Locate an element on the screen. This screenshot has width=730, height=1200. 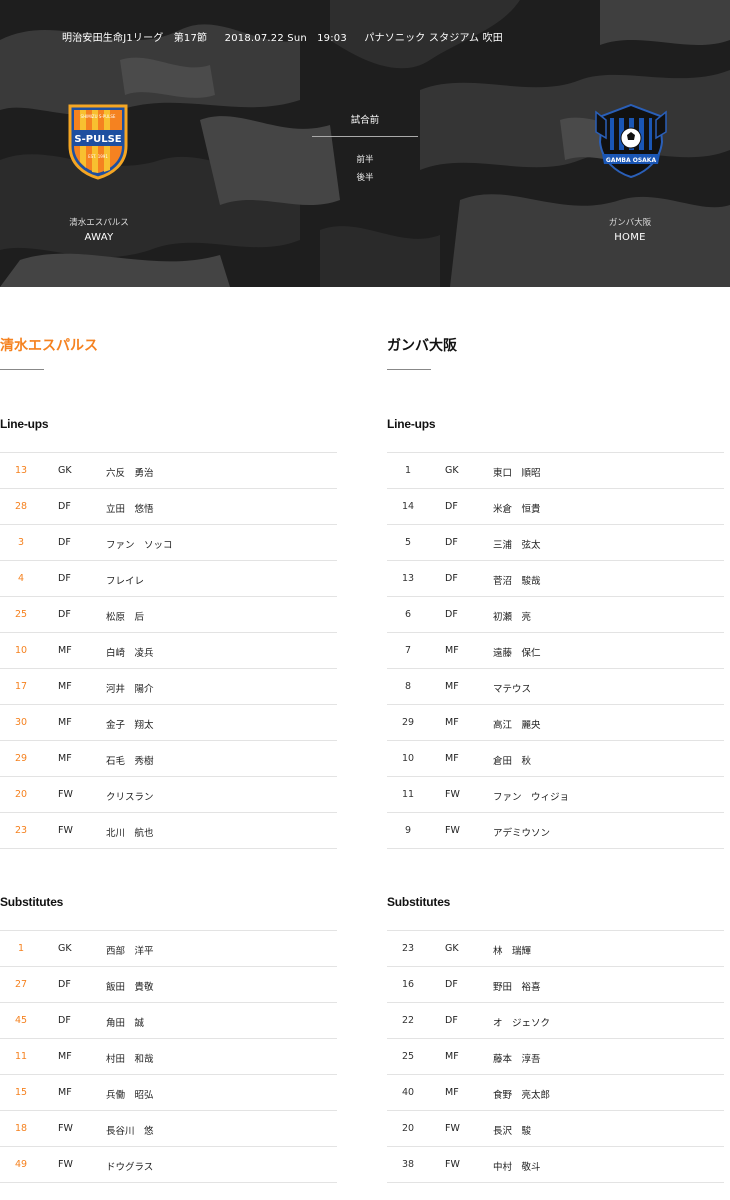
player-row: 38 FW 中村 敬斗 is located at coordinates (555, 1165).